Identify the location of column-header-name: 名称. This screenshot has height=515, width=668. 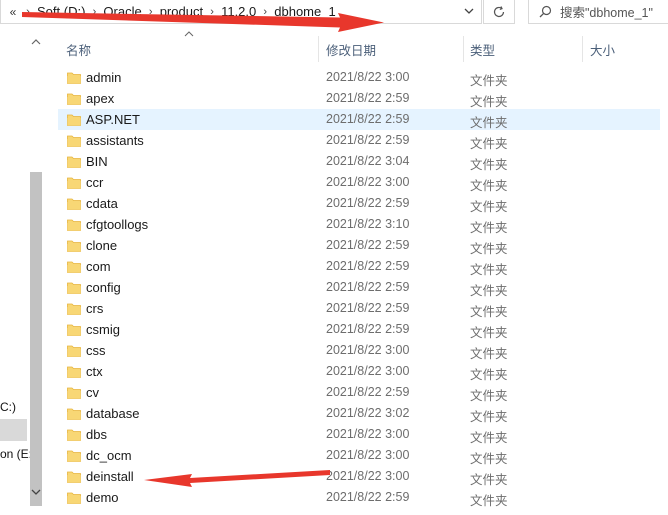
(78, 49).